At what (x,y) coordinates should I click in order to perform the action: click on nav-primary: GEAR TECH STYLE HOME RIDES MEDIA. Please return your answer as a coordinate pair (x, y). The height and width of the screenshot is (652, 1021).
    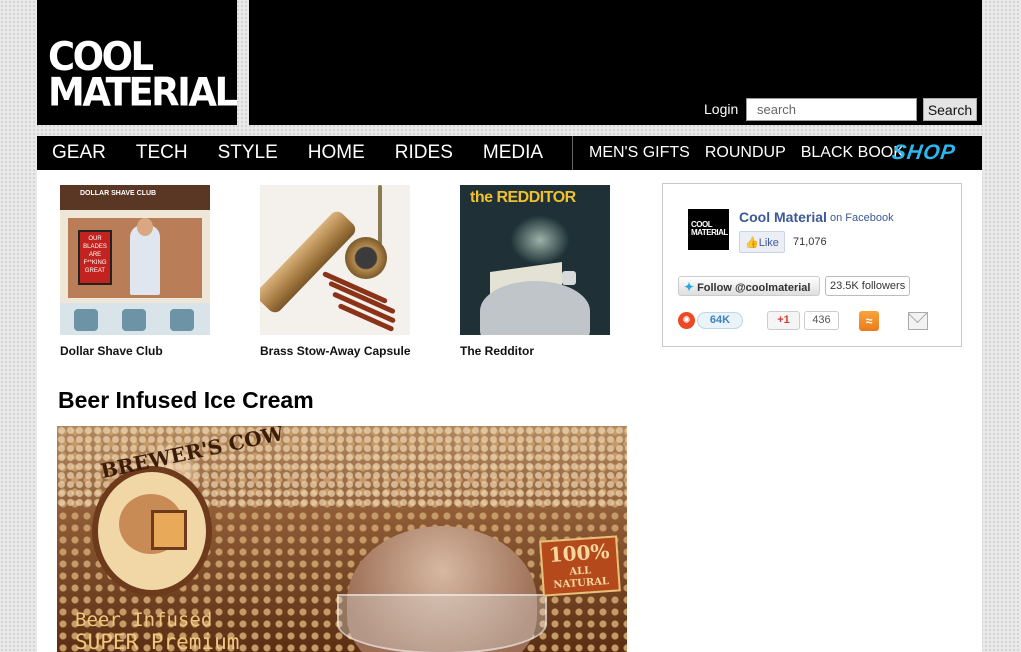
    Looking at the image, I should click on (297, 153).